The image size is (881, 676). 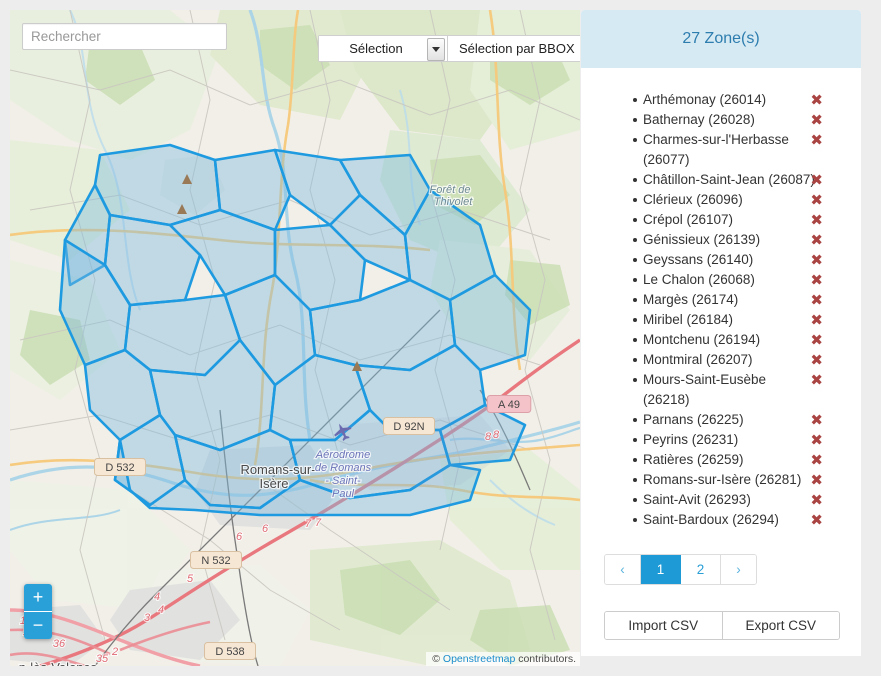 I want to click on zone-name: Charmes-sur-l'Herbasse (26077), so click(x=716, y=149).